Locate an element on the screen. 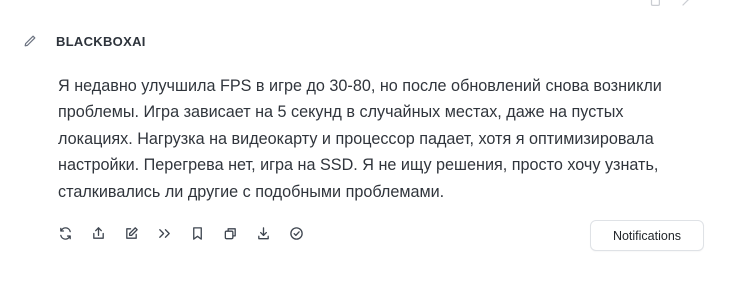  edit-icon is located at coordinates (131, 233).